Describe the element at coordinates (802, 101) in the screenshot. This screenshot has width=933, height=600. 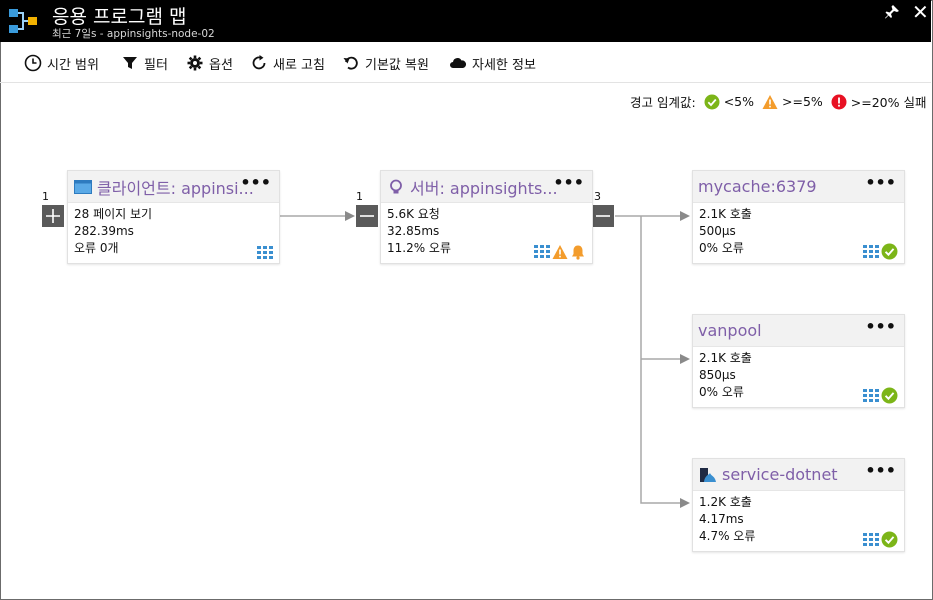
I see `legend-warn-label: >=5%` at that location.